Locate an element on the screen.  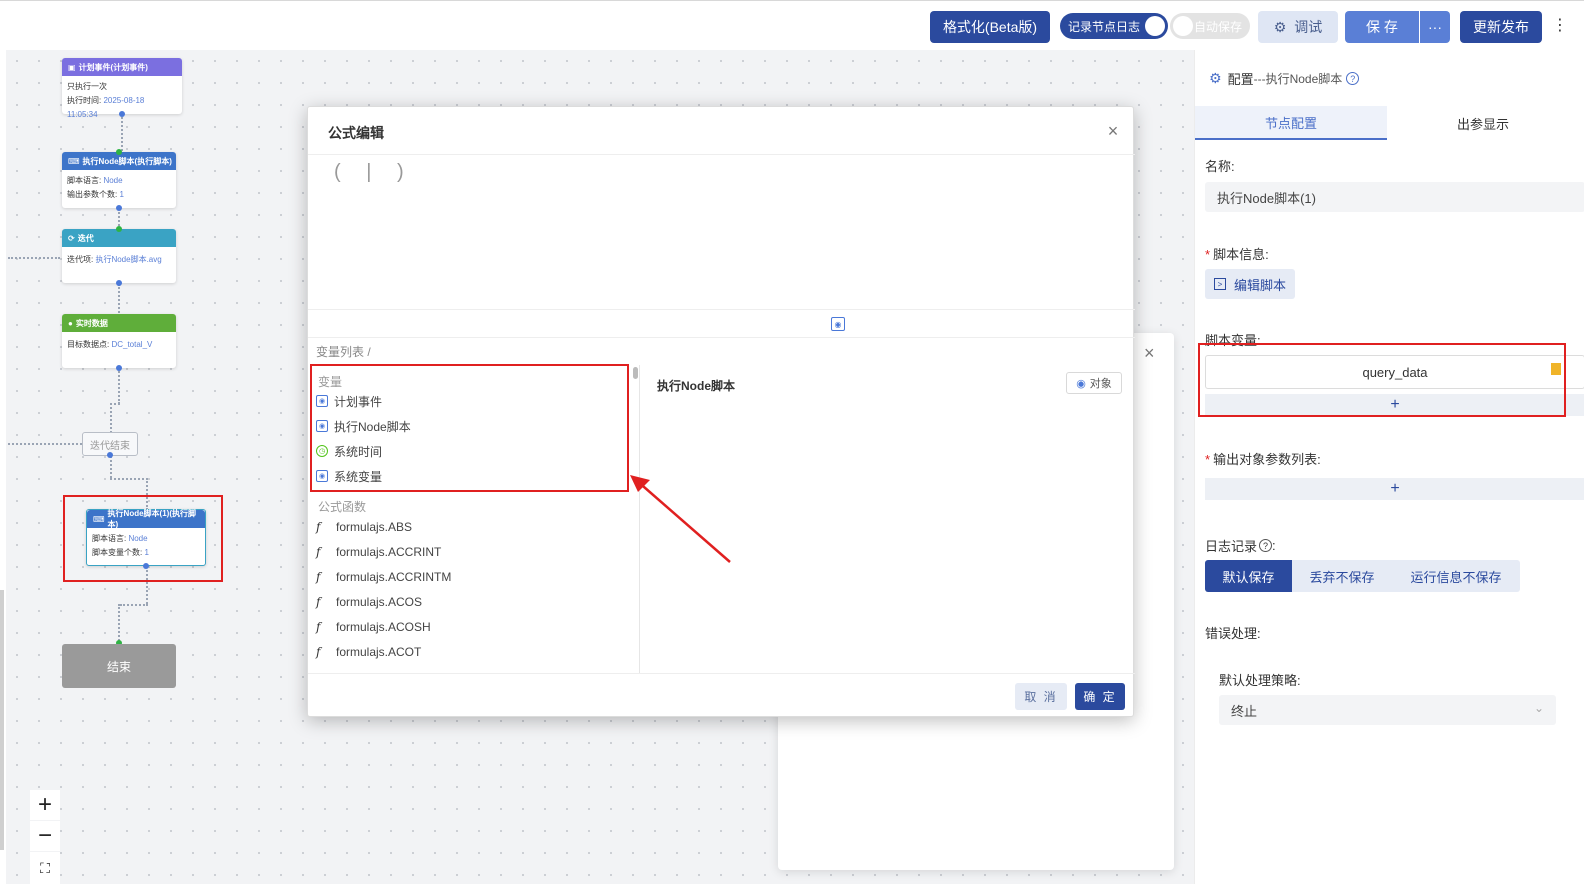
function-item: f formulajs.ACCRINT is located at coordinates (378, 552).